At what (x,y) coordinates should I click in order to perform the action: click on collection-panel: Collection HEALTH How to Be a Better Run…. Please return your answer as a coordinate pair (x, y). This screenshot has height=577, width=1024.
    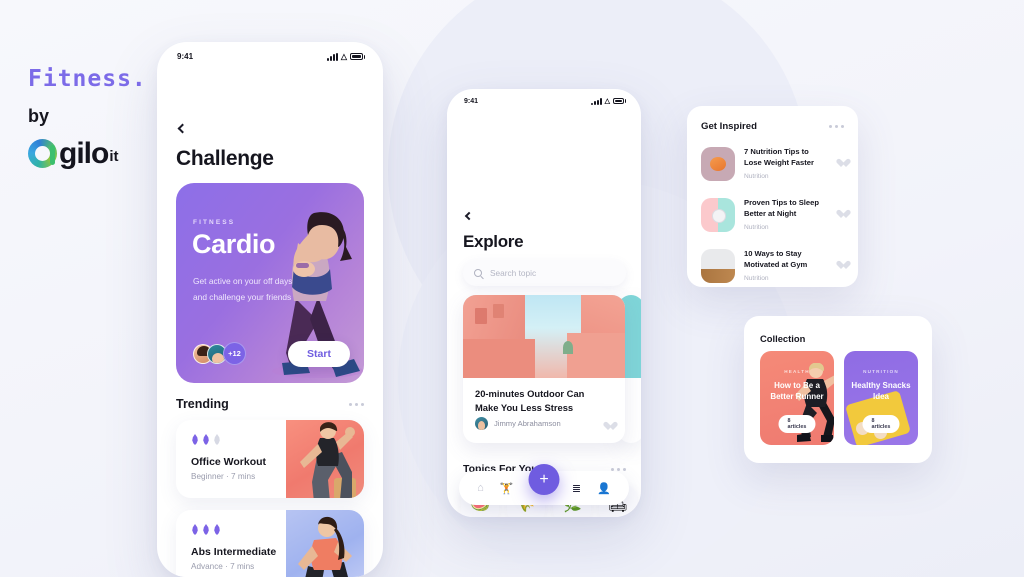
    Looking at the image, I should click on (838, 389).